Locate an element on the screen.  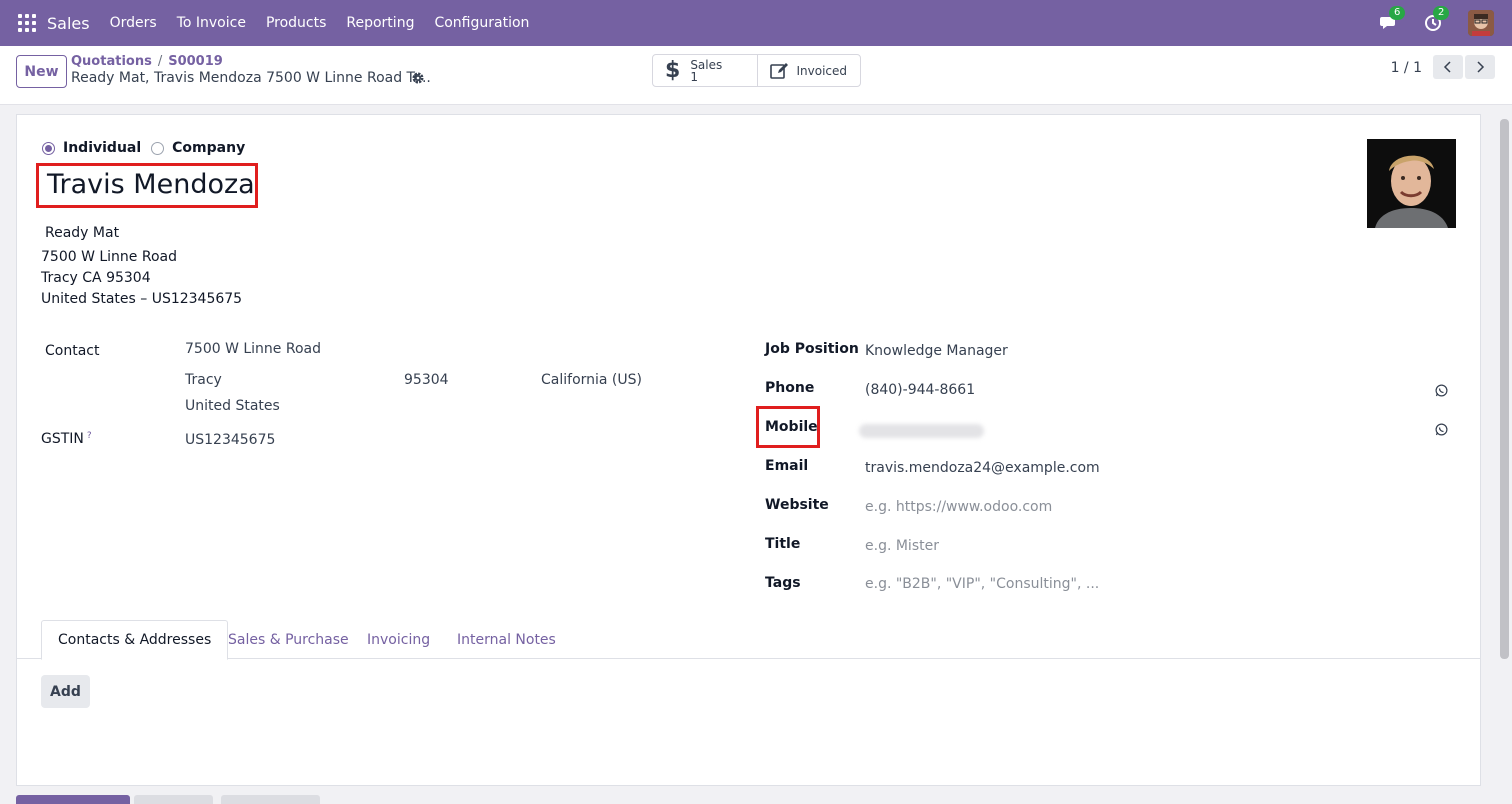
phone-label: Phone is located at coordinates (790, 388).